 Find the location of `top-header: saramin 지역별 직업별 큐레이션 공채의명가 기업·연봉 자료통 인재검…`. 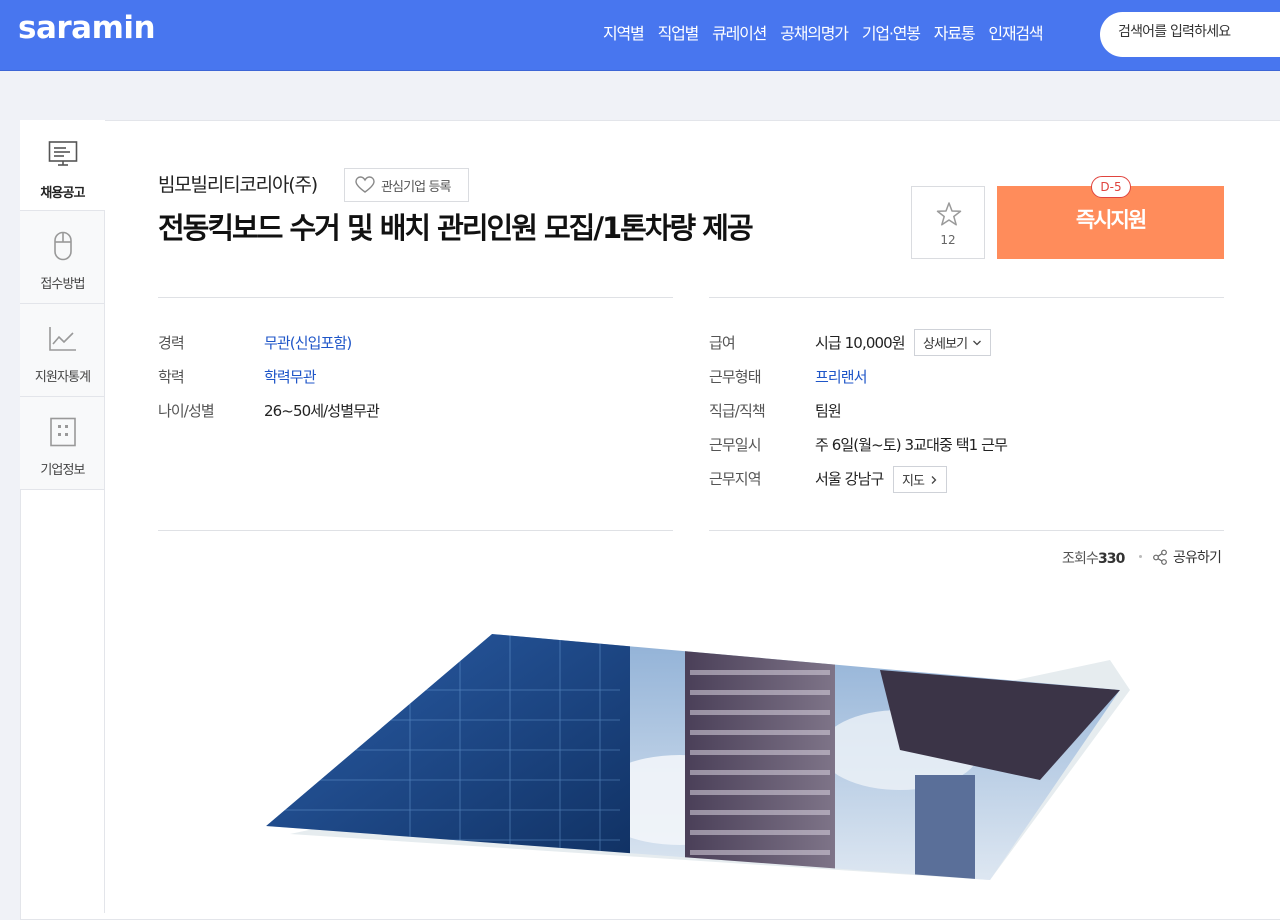

top-header: saramin 지역별 직업별 큐레이션 공채의명가 기업·연봉 자료통 인재검… is located at coordinates (640, 35).